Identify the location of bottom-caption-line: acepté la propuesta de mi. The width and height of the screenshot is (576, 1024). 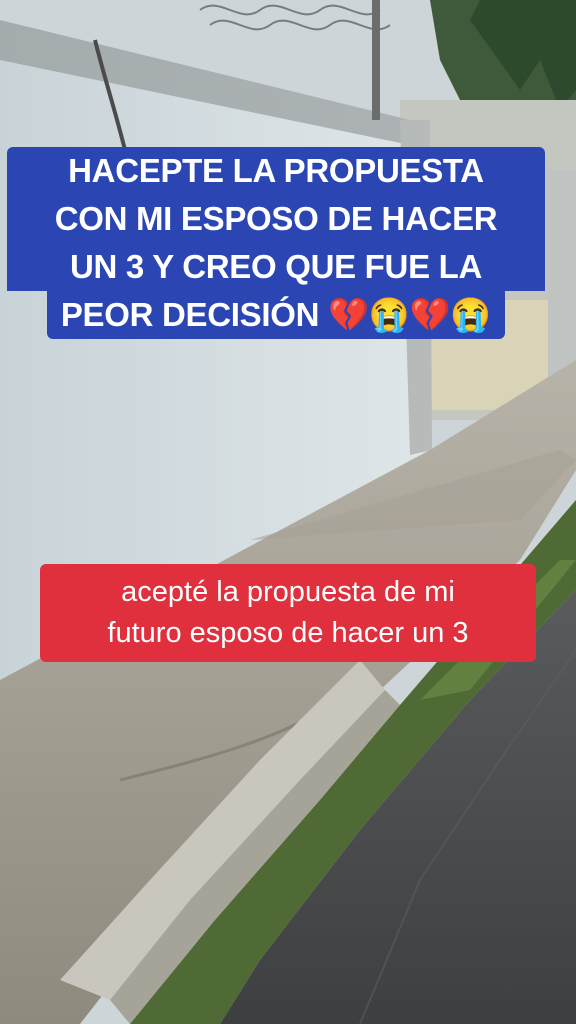
(288, 592).